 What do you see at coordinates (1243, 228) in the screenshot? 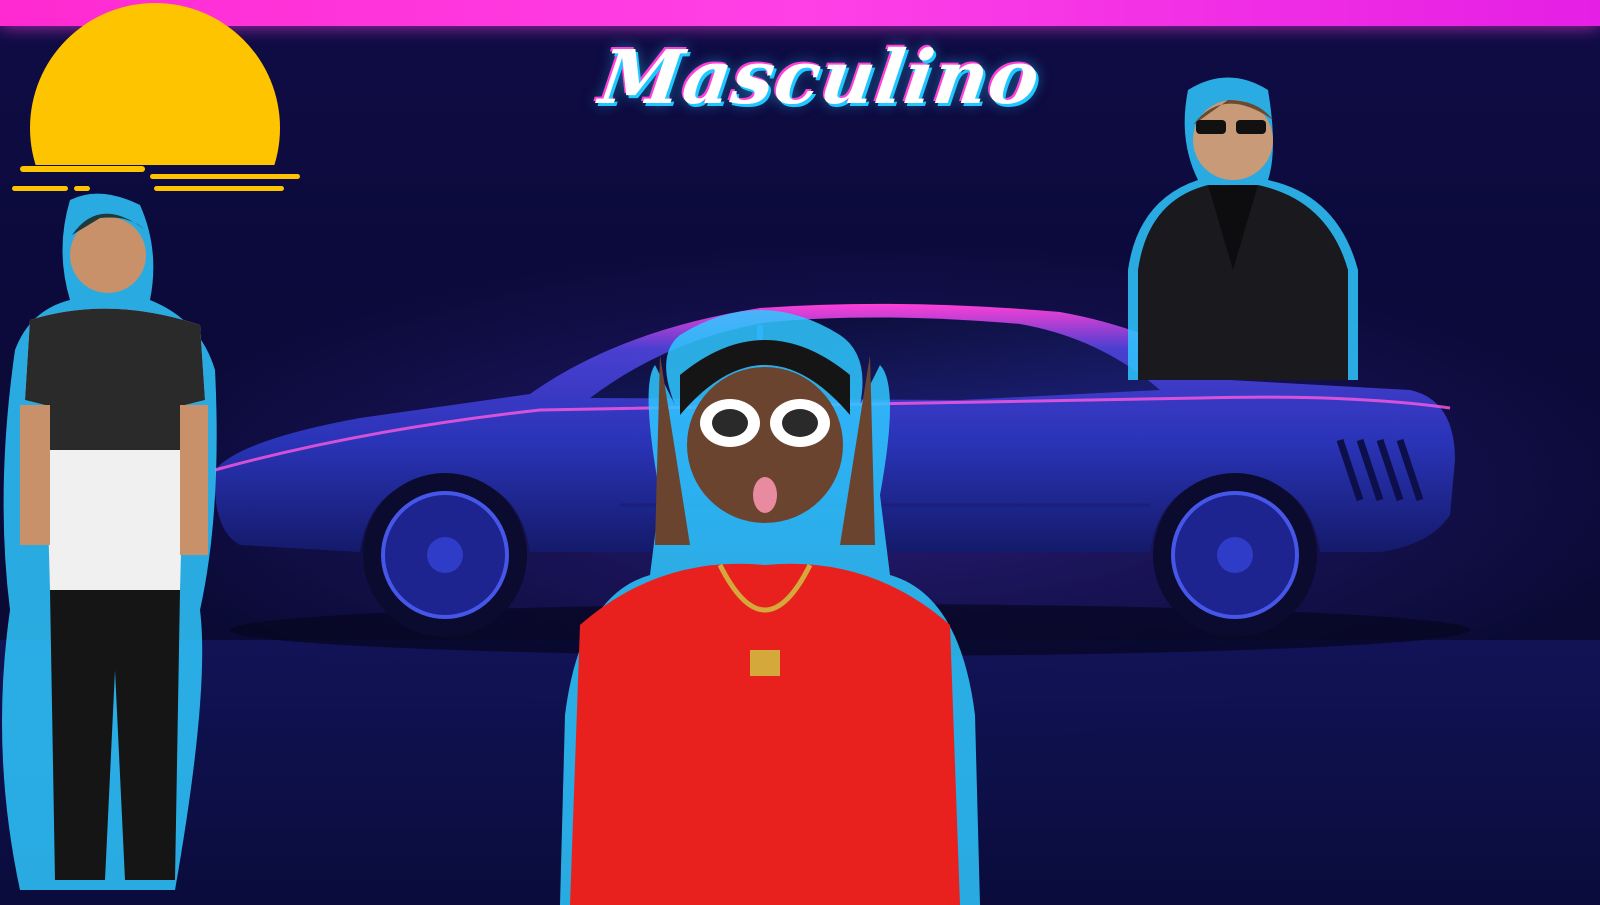
I see `model-suit` at bounding box center [1243, 228].